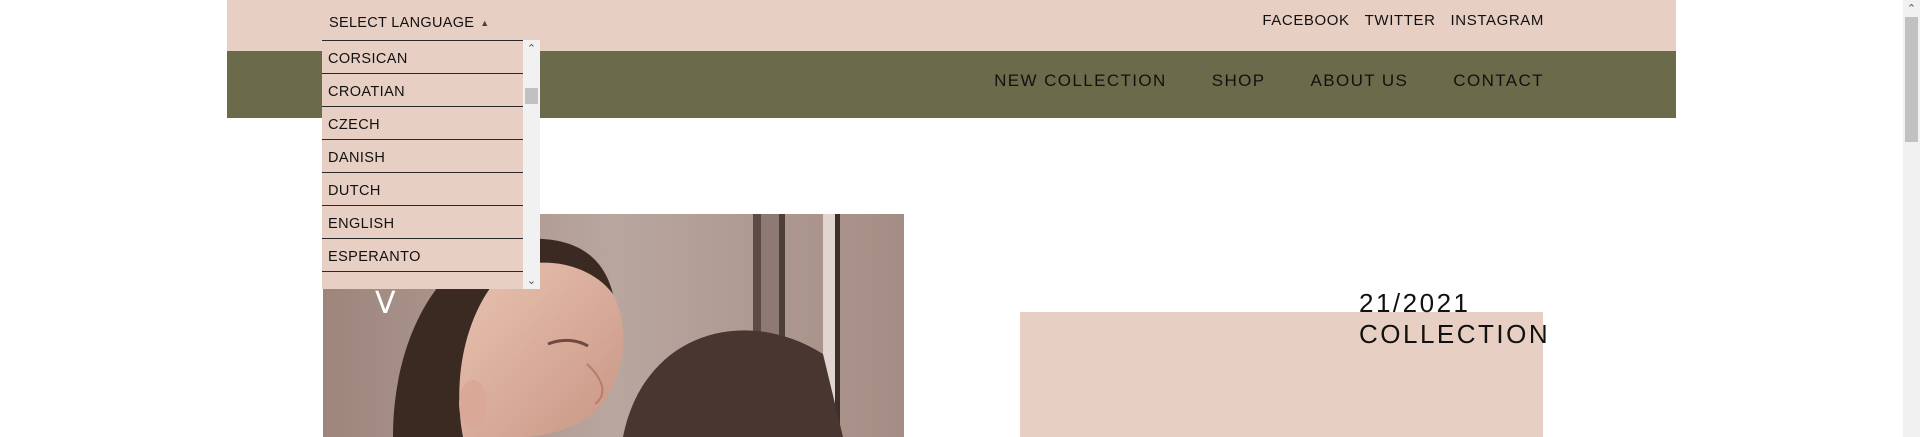  What do you see at coordinates (1400, 20) in the screenshot?
I see `twitter-link: TWITTER` at bounding box center [1400, 20].